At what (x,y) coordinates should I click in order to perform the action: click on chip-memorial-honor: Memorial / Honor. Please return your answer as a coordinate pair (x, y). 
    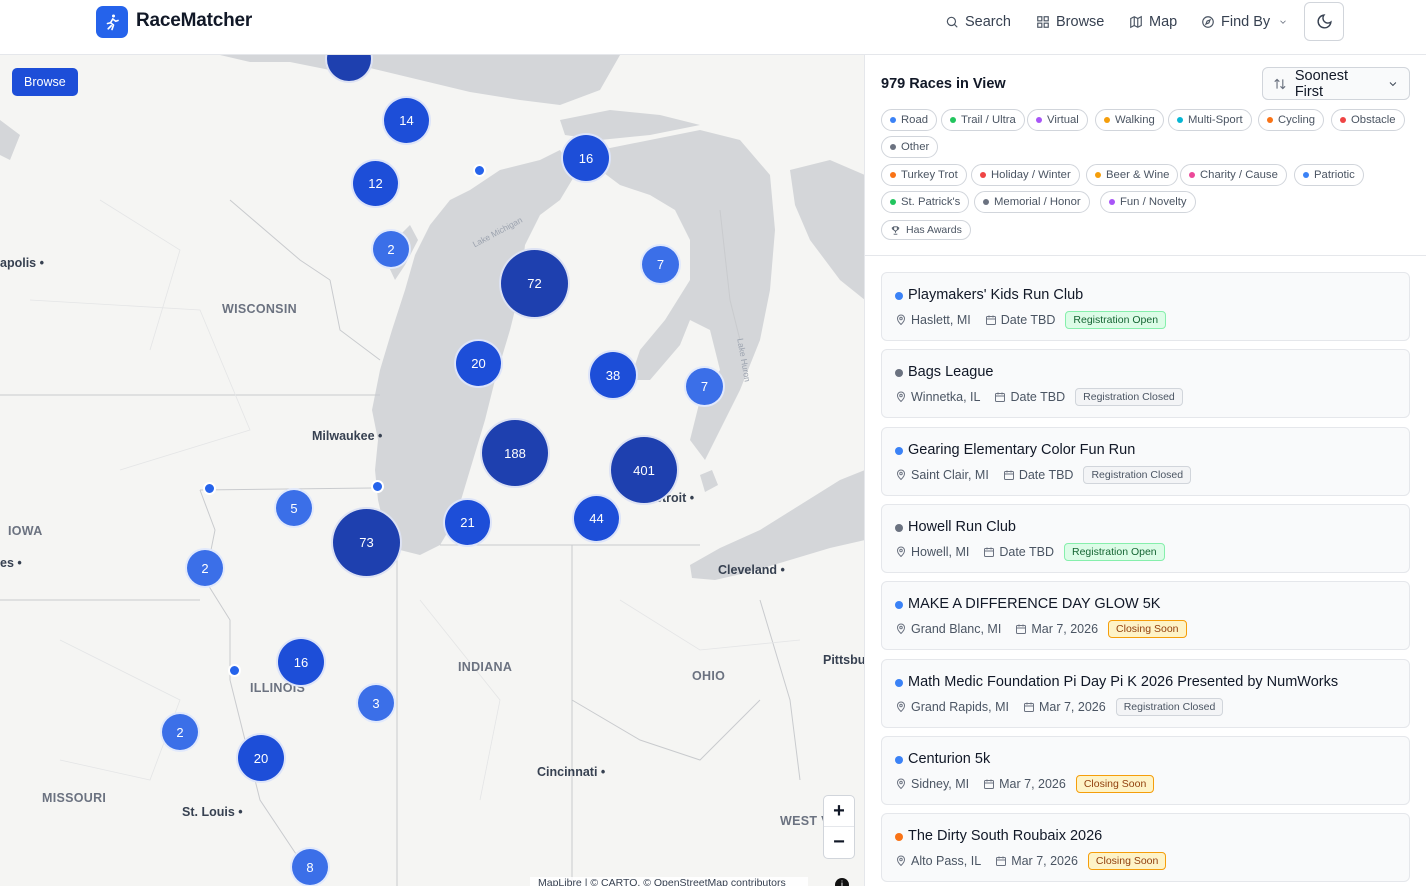
    Looking at the image, I should click on (1032, 202).